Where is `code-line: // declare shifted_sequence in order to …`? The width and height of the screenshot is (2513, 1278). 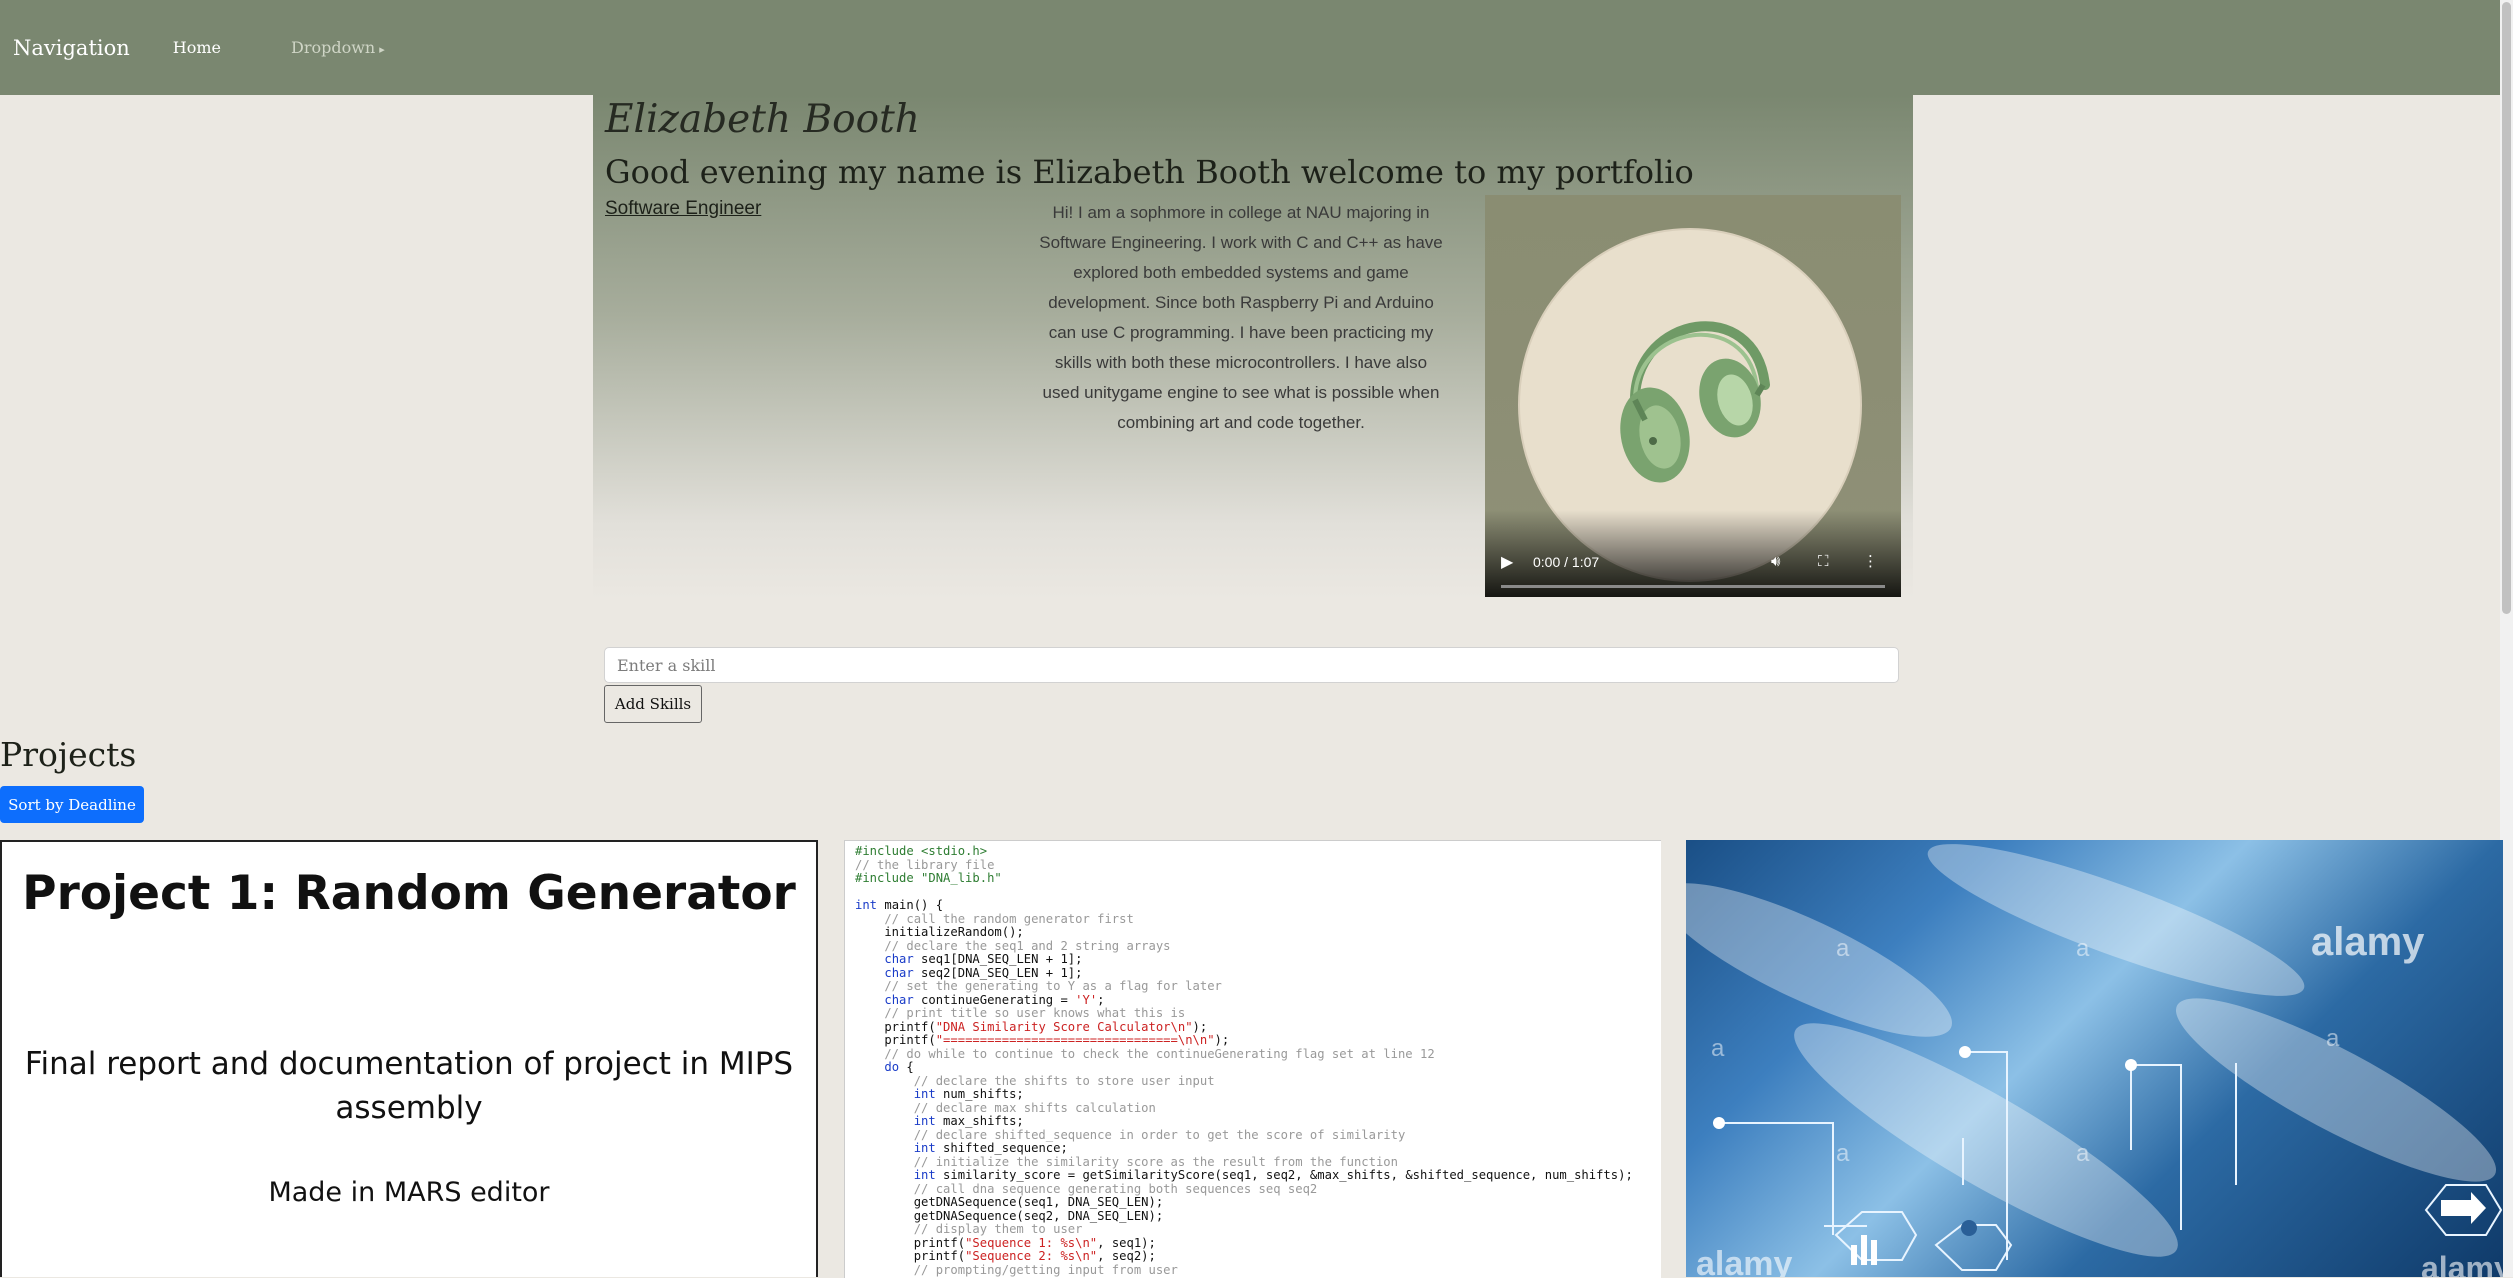 code-line: // declare shifted_sequence in order to … is located at coordinates (1130, 1134).